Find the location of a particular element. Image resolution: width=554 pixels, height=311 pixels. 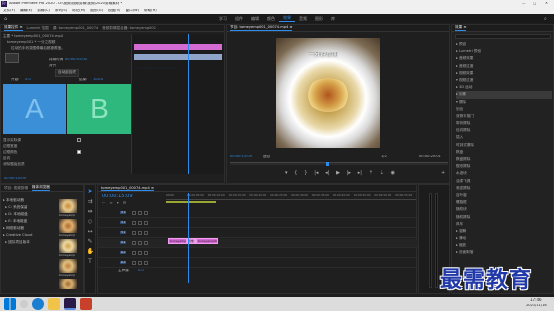

ripple-edit-tool-icon: ⇹ is located at coordinates (90, 211).